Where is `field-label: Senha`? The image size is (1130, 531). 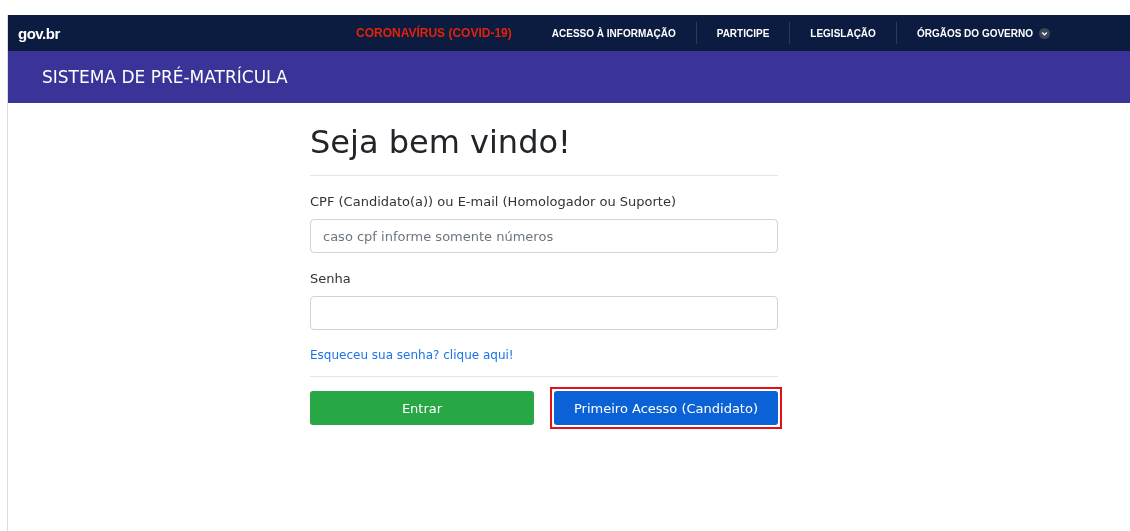 field-label: Senha is located at coordinates (331, 278).